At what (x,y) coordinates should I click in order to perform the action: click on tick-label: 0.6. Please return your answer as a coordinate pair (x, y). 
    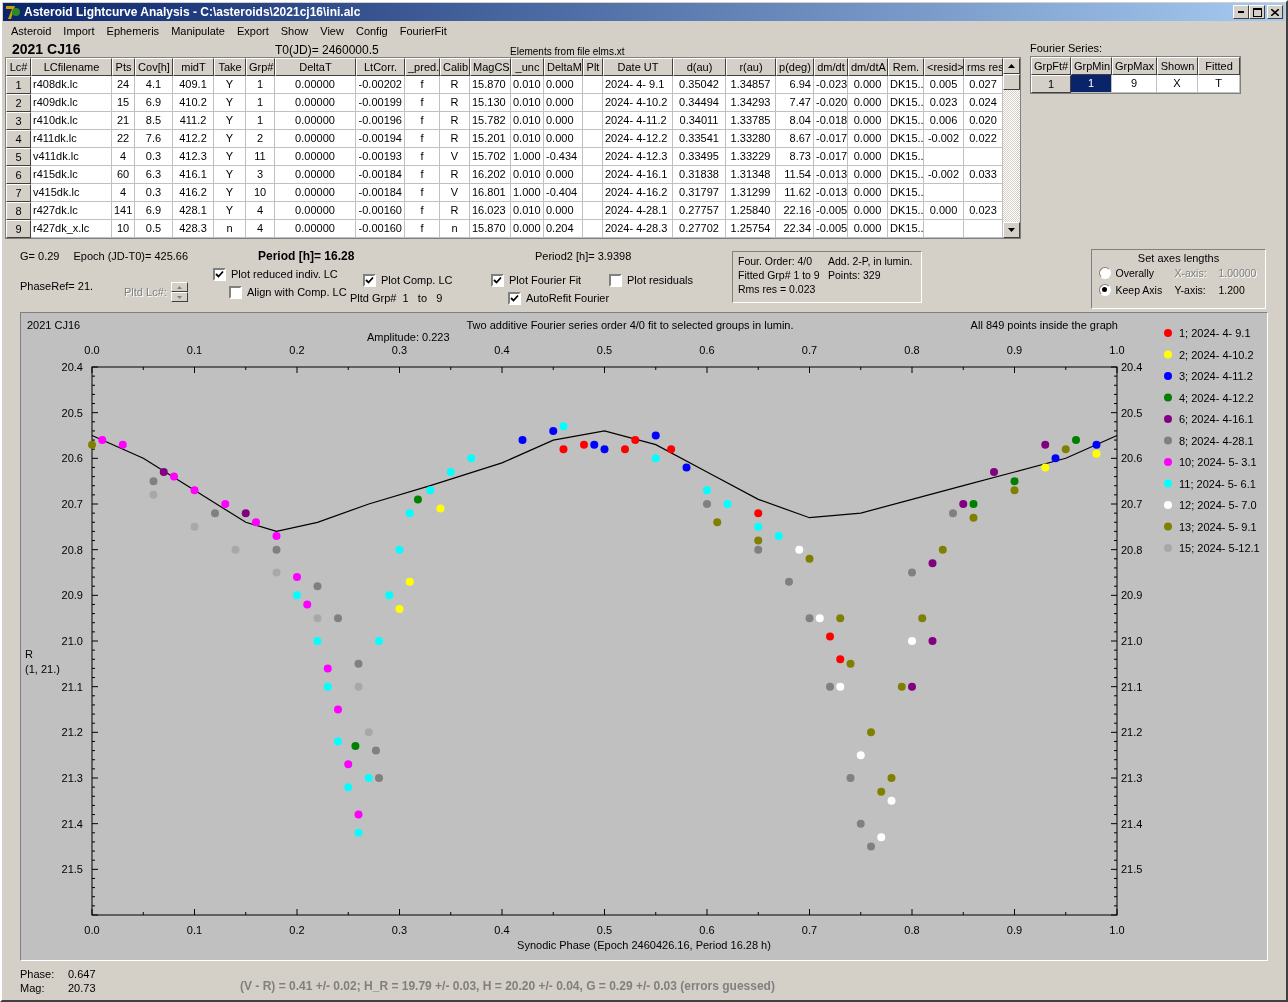
    Looking at the image, I should click on (707, 930).